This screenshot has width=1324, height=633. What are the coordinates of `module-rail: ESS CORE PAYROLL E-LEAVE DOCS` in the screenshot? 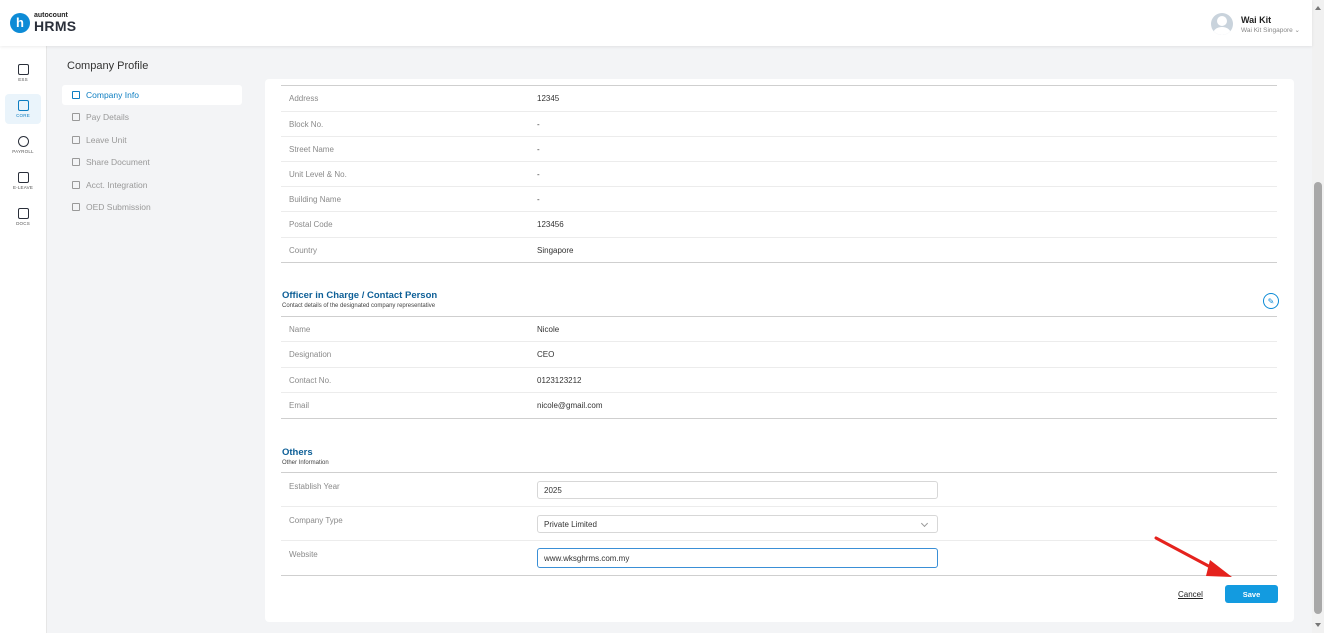 It's located at (23, 339).